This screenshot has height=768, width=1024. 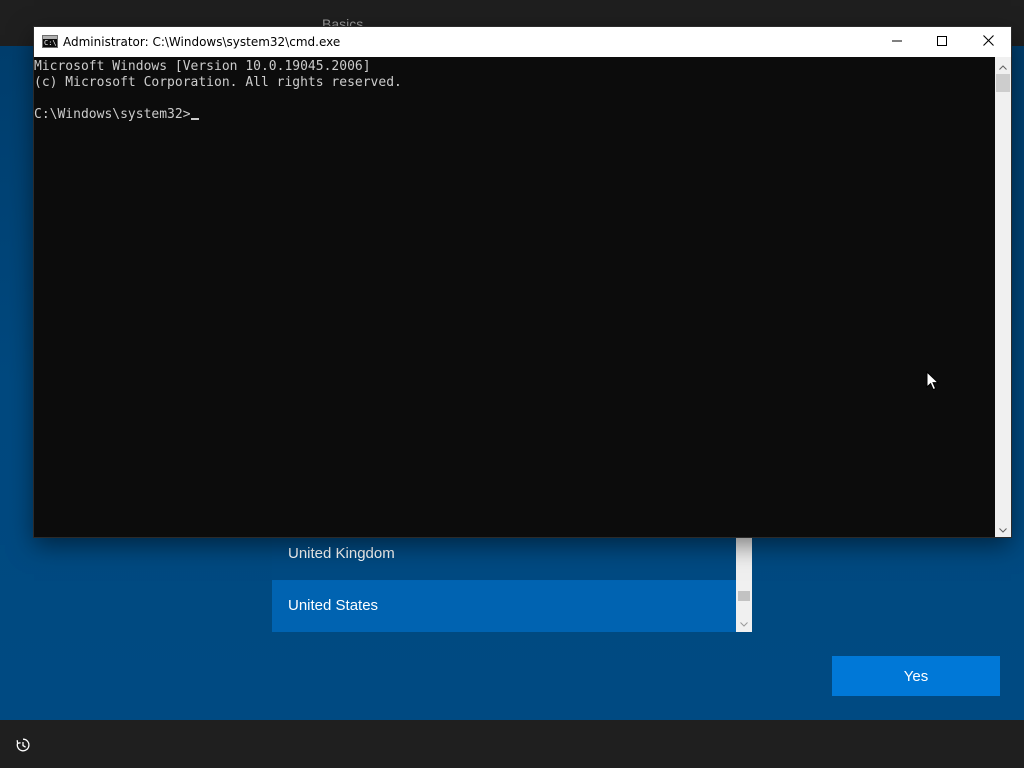 What do you see at coordinates (514, 115) in the screenshot?
I see `console-prompt-line: C:\Windows\system32>` at bounding box center [514, 115].